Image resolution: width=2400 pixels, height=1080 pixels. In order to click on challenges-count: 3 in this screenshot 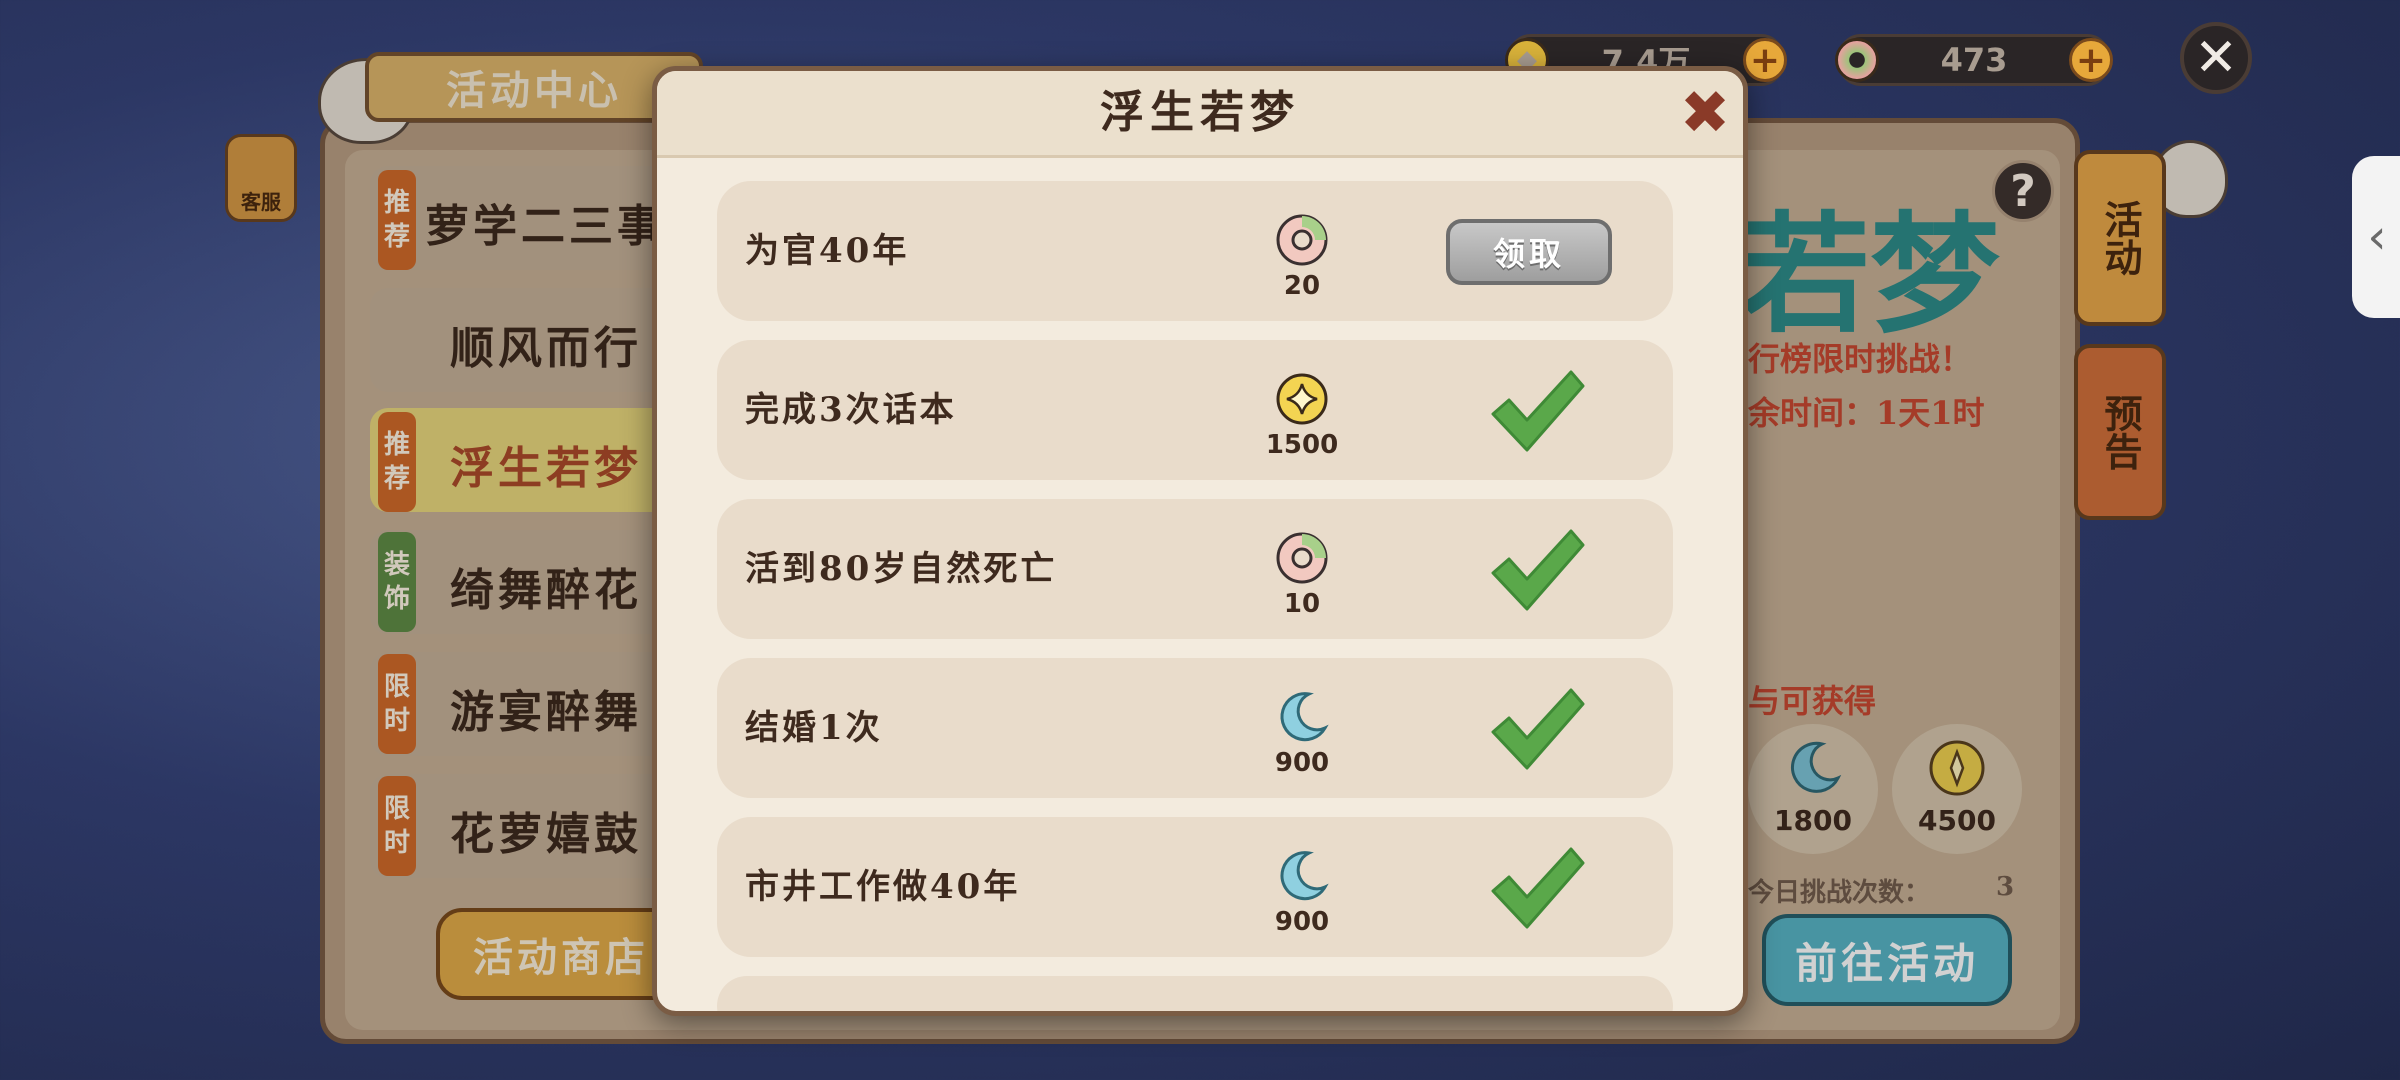, I will do `click(2005, 887)`.